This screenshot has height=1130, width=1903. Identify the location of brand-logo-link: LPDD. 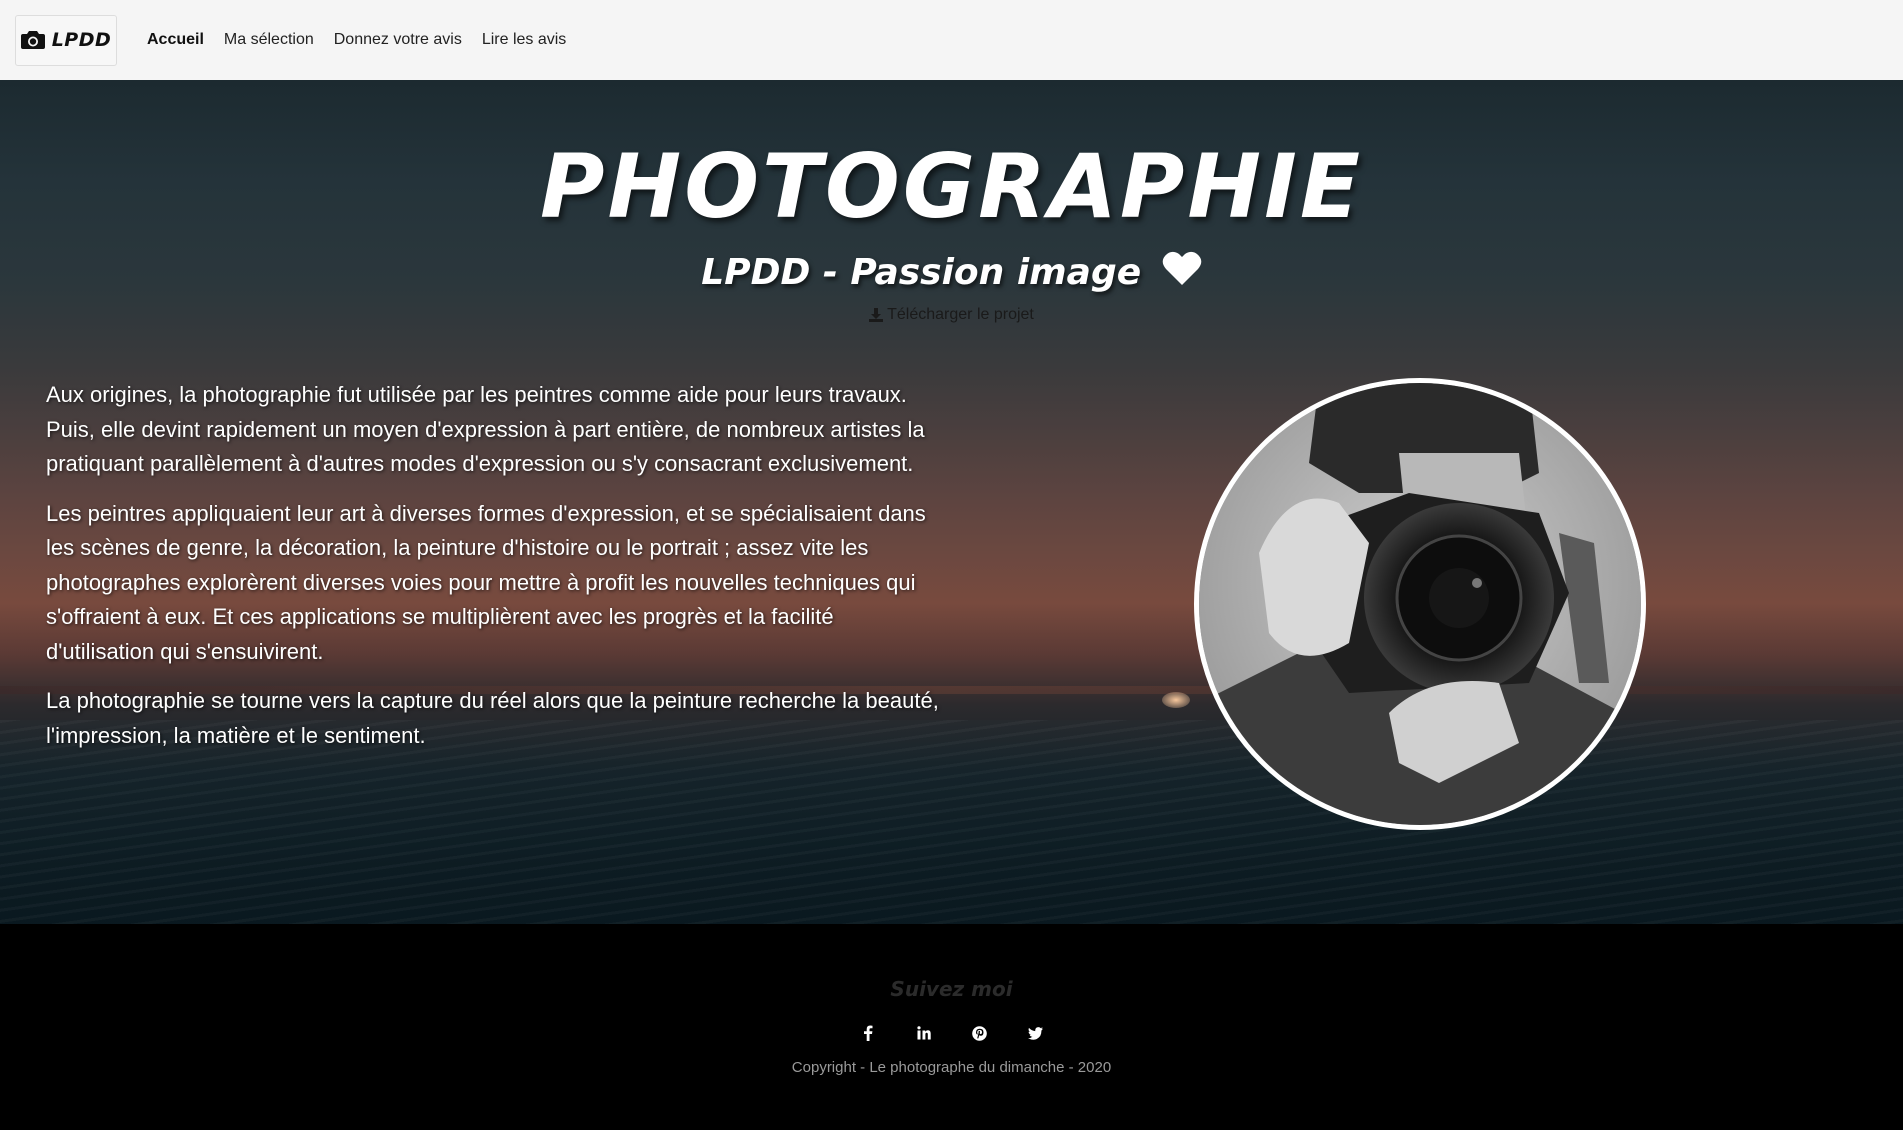
(66, 40).